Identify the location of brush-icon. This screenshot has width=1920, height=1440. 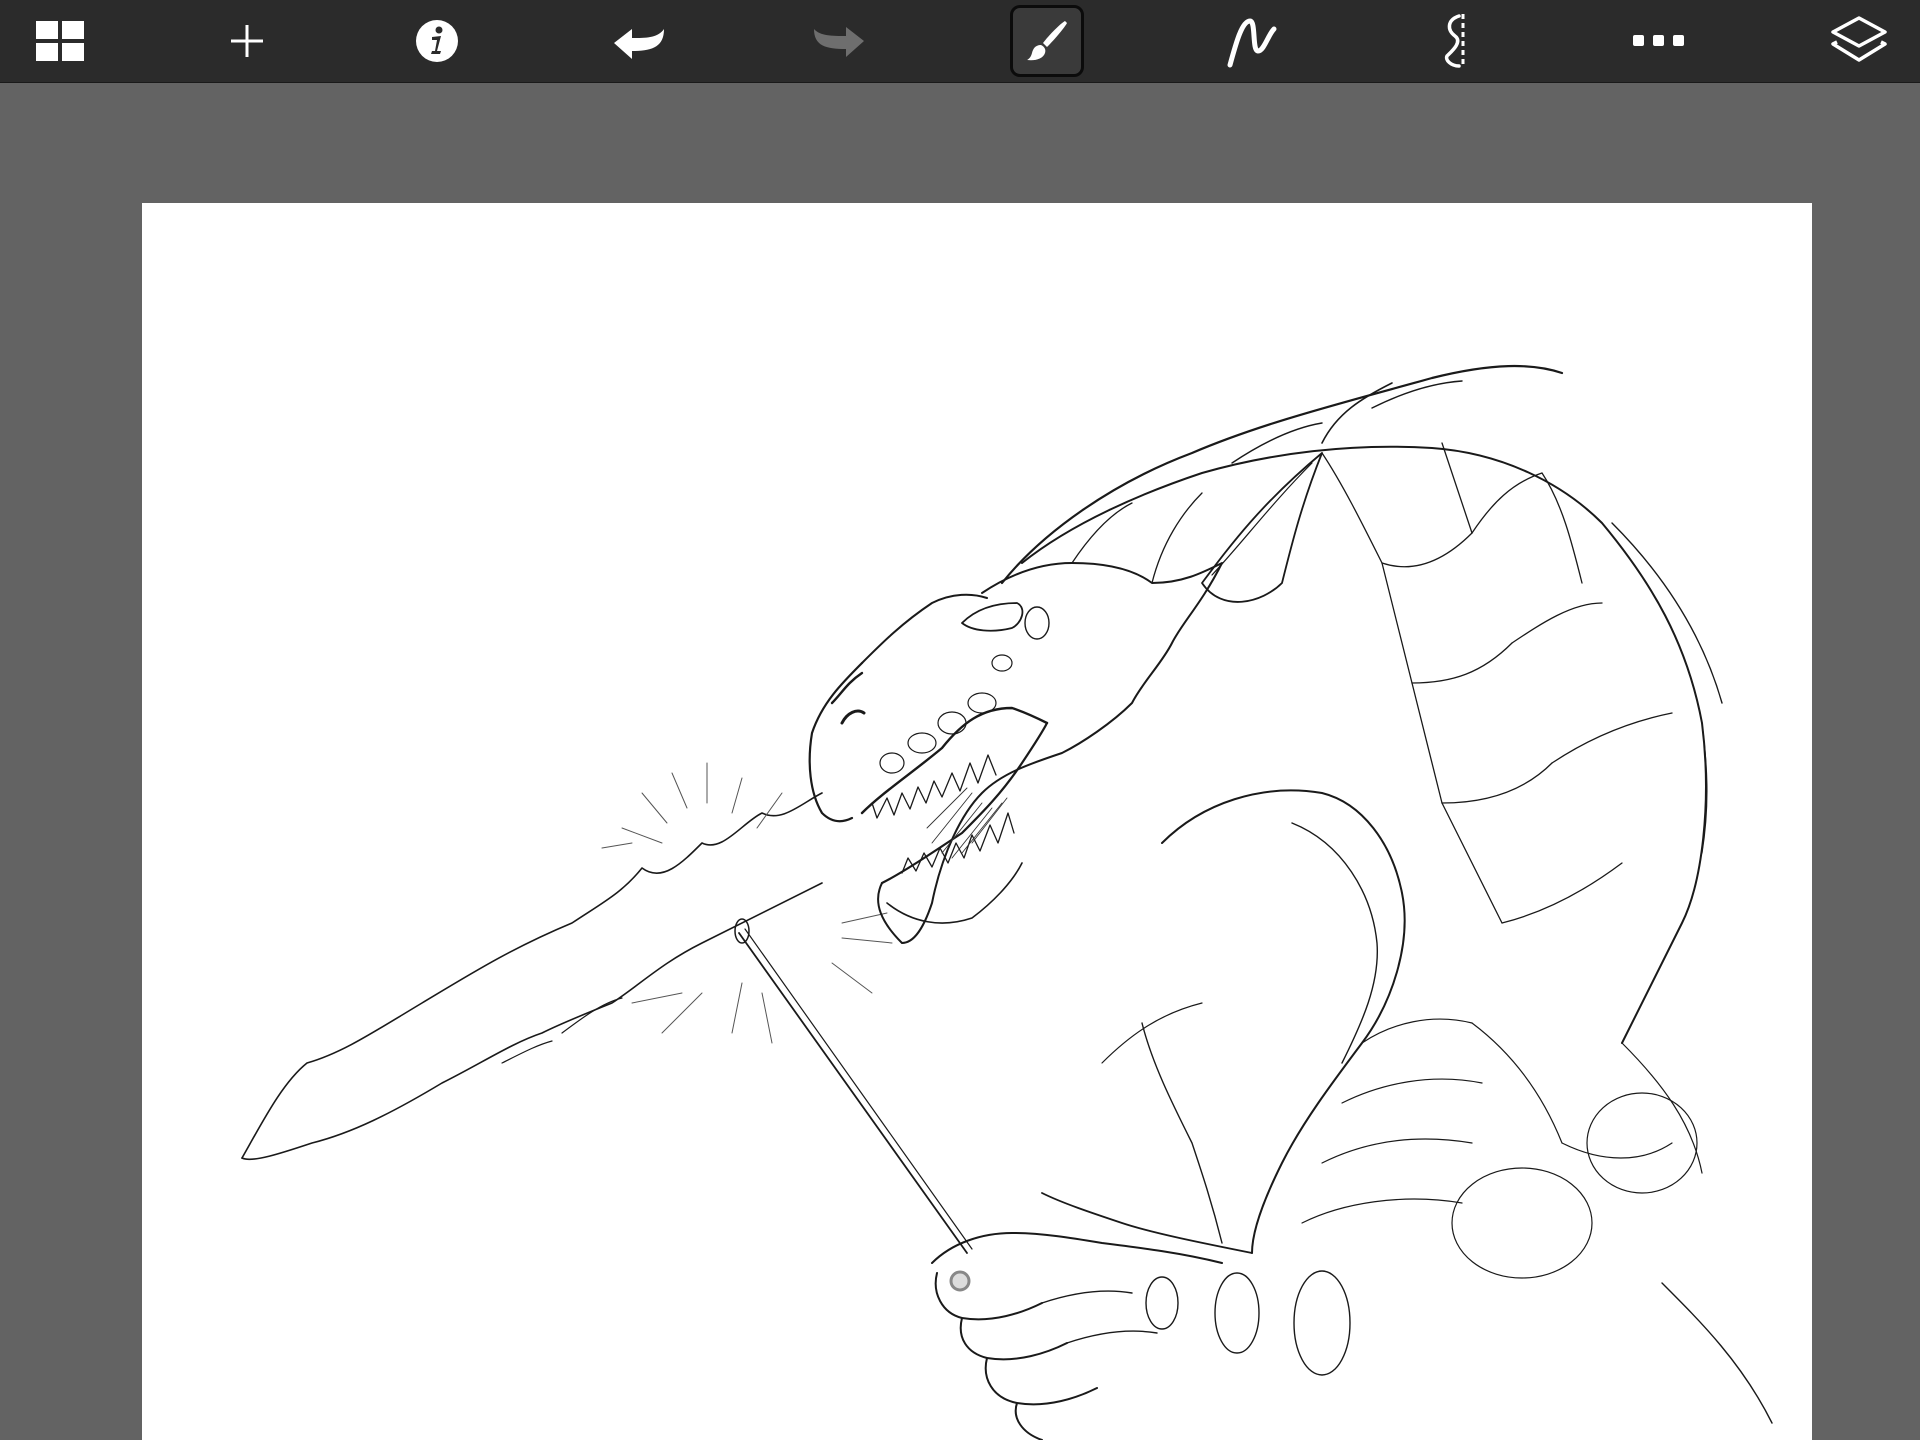
(1047, 41).